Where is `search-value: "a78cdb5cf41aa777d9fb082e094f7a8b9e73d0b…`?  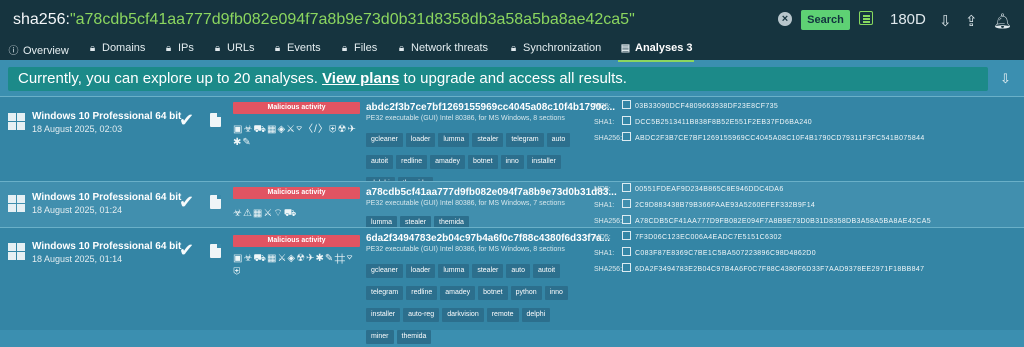
search-value: "a78cdb5cf41aa777d9fb082e094f7a8b9e73d0b… is located at coordinates (352, 19).